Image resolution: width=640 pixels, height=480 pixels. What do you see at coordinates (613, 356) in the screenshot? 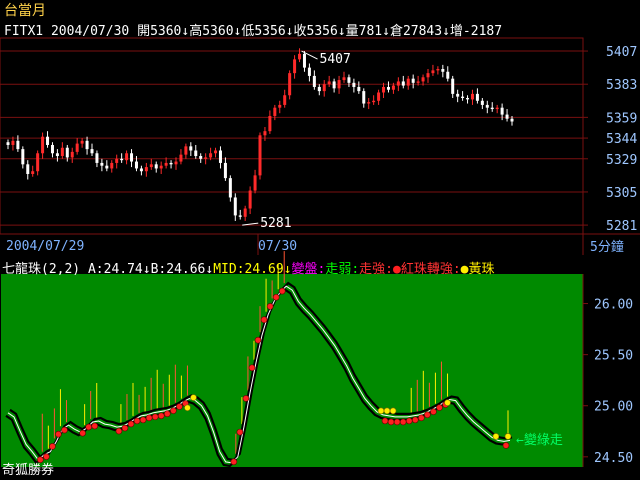
I see `ind-y-tick-2: 25.50` at bounding box center [613, 356].